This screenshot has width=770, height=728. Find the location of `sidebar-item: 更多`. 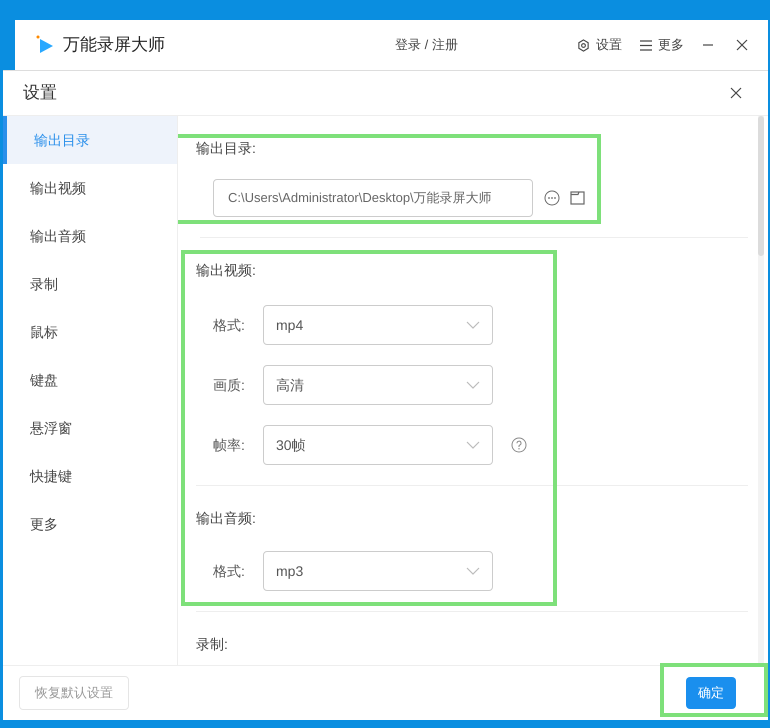

sidebar-item: 更多 is located at coordinates (90, 524).